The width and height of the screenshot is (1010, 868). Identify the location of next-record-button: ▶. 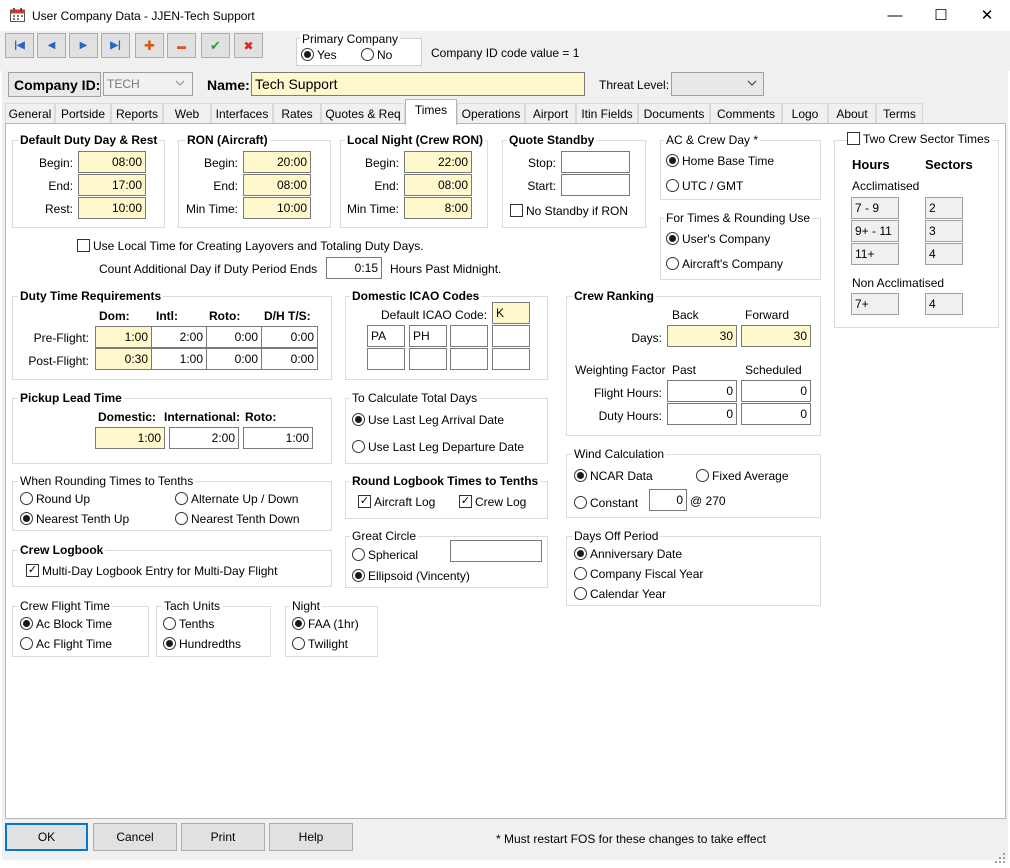
(83, 45).